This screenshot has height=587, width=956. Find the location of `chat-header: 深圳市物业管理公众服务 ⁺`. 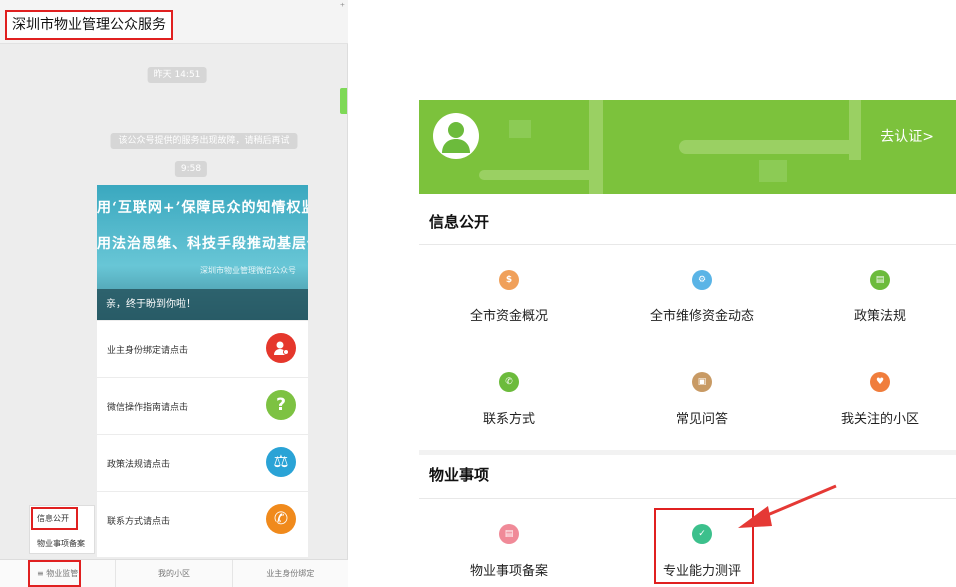

chat-header: 深圳市物业管理公众服务 ⁺ is located at coordinates (174, 22).